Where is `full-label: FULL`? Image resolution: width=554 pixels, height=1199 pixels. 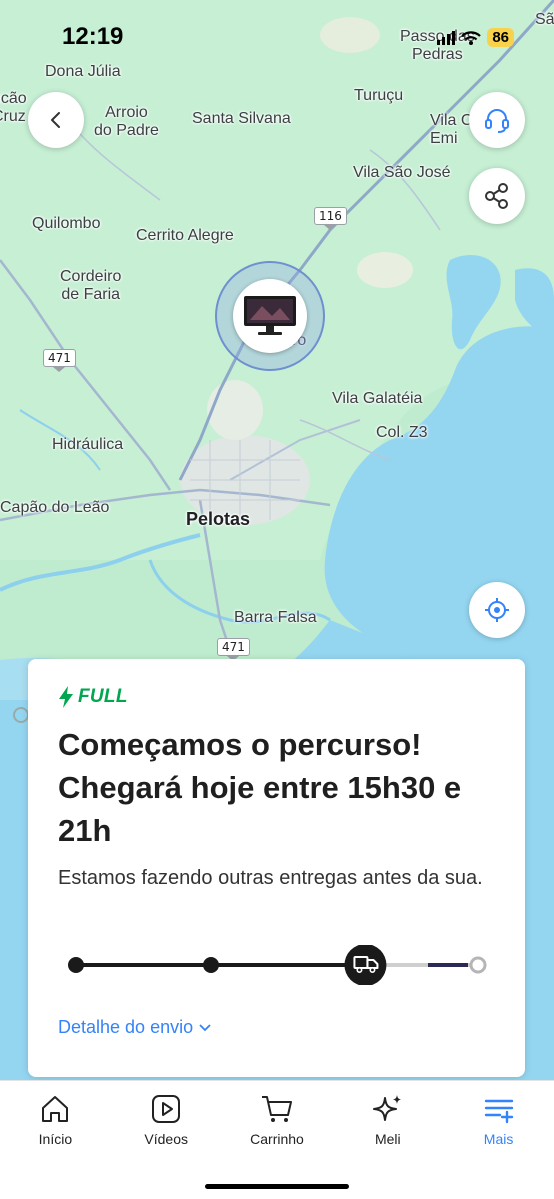
full-label: FULL is located at coordinates (103, 696).